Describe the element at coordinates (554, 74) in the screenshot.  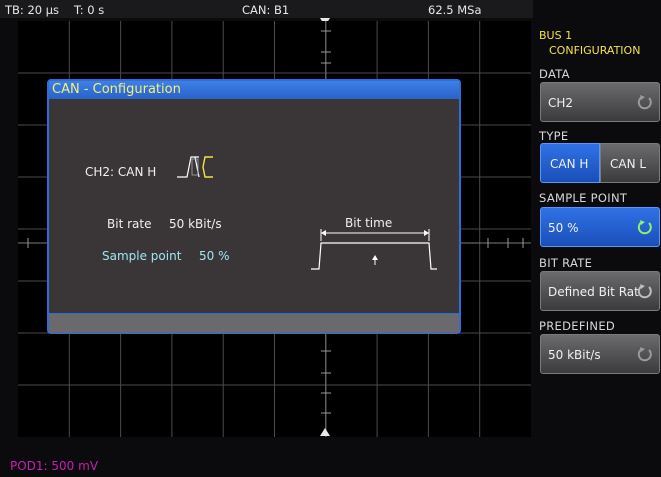
I see `data-section-label: DATA` at that location.